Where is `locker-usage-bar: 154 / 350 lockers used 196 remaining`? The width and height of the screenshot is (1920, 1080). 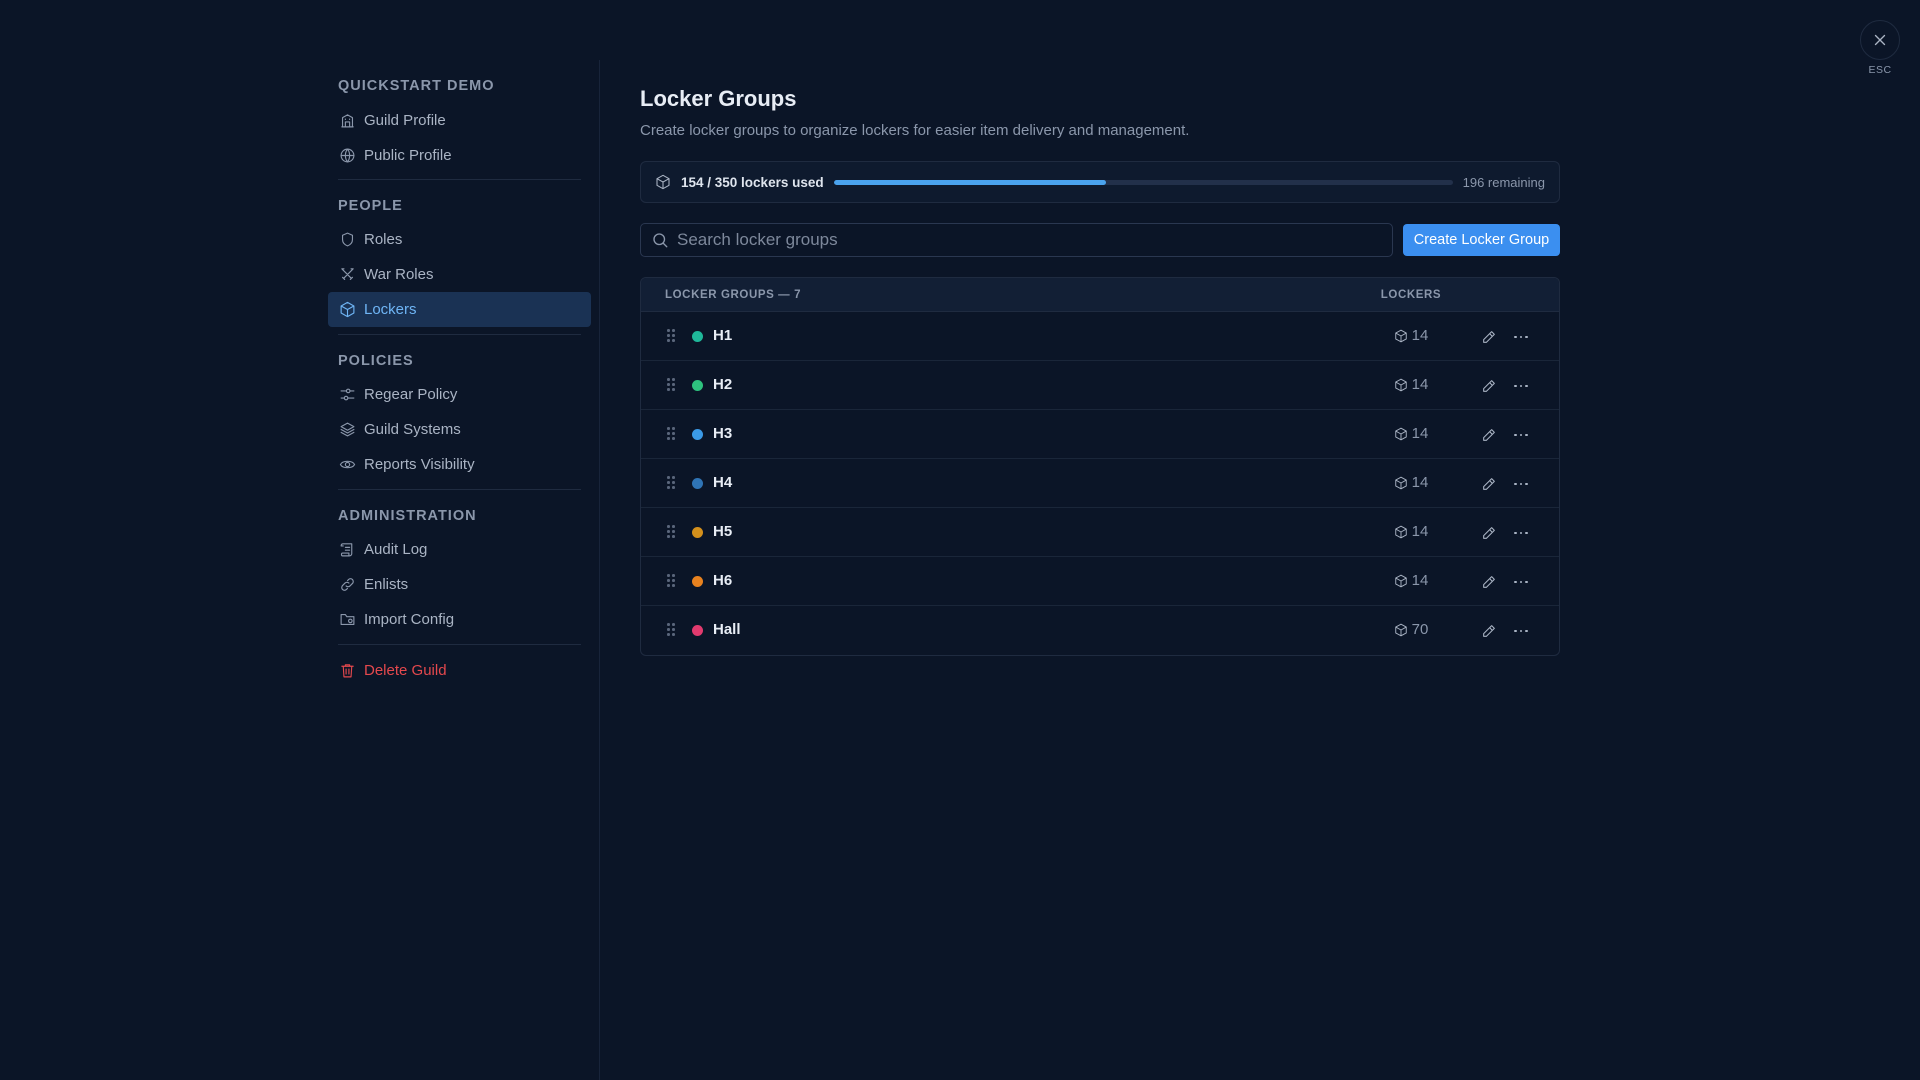 locker-usage-bar: 154 / 350 lockers used 196 remaining is located at coordinates (1100, 182).